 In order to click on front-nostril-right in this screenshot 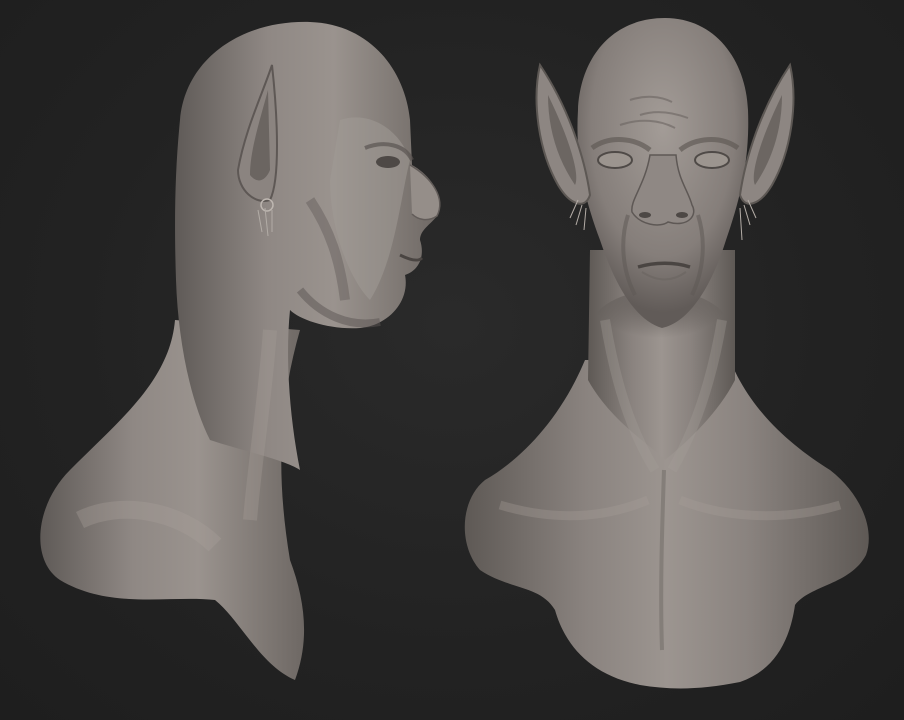, I will do `click(682, 215)`.